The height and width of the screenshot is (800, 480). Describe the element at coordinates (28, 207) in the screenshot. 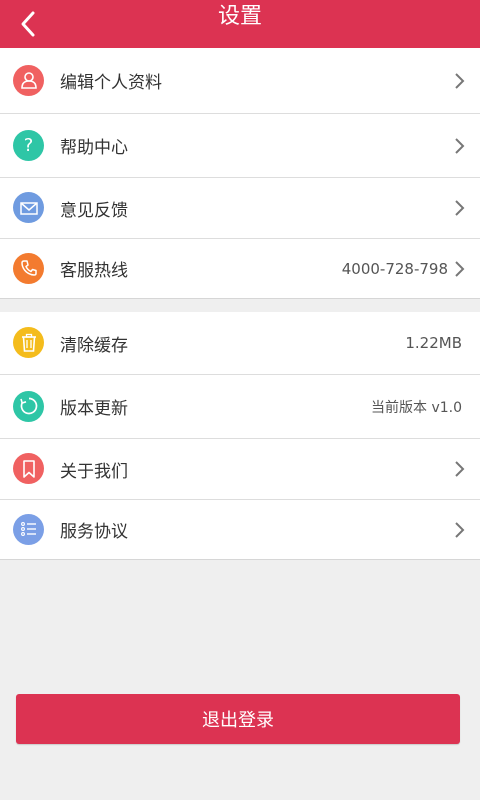

I see `mail-icon` at that location.